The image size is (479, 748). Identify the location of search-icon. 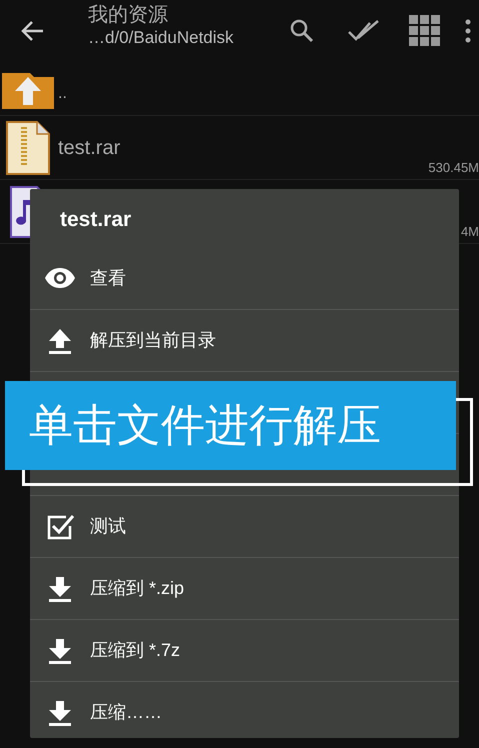
(302, 31).